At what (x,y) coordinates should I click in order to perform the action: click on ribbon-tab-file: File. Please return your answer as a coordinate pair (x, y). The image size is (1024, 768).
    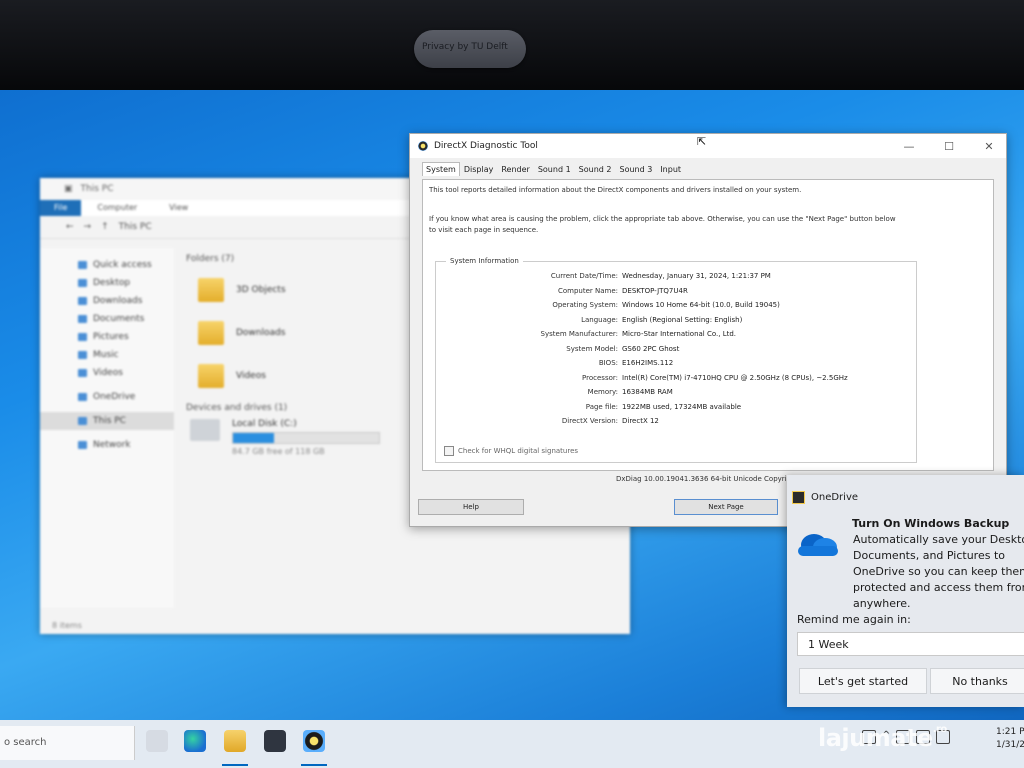
    Looking at the image, I should click on (61, 208).